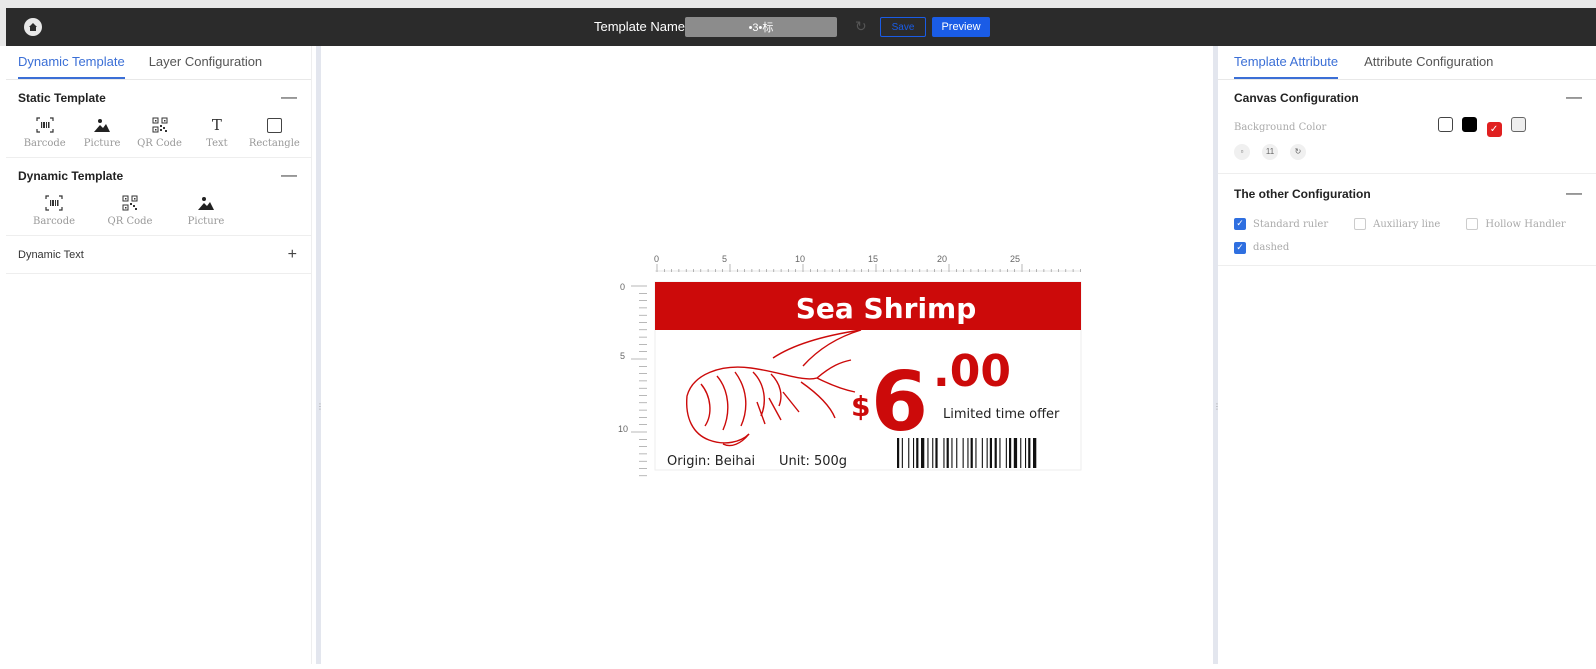 The image size is (1596, 669). Describe the element at coordinates (1296, 98) in the screenshot. I see `section-title: Canvas Configuration` at that location.